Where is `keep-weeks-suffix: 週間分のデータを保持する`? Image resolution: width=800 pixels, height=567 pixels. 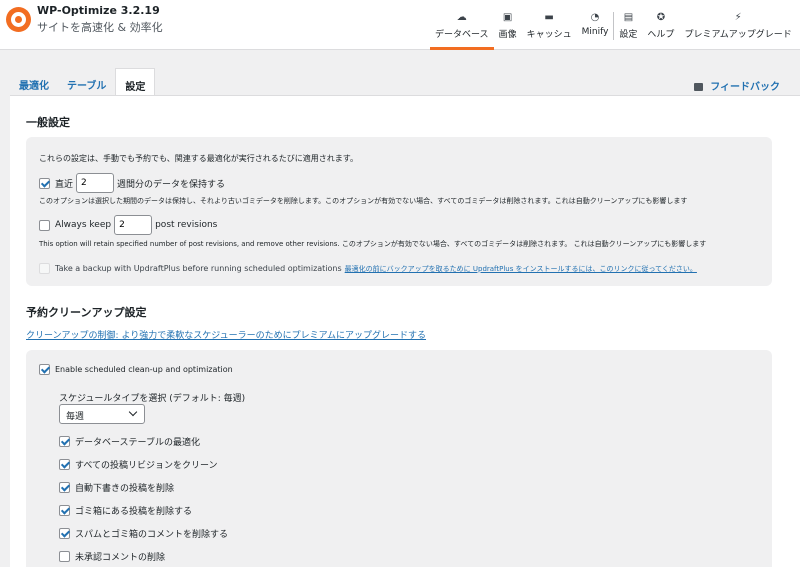
keep-weeks-suffix: 週間分のデータを保持する is located at coordinates (171, 184).